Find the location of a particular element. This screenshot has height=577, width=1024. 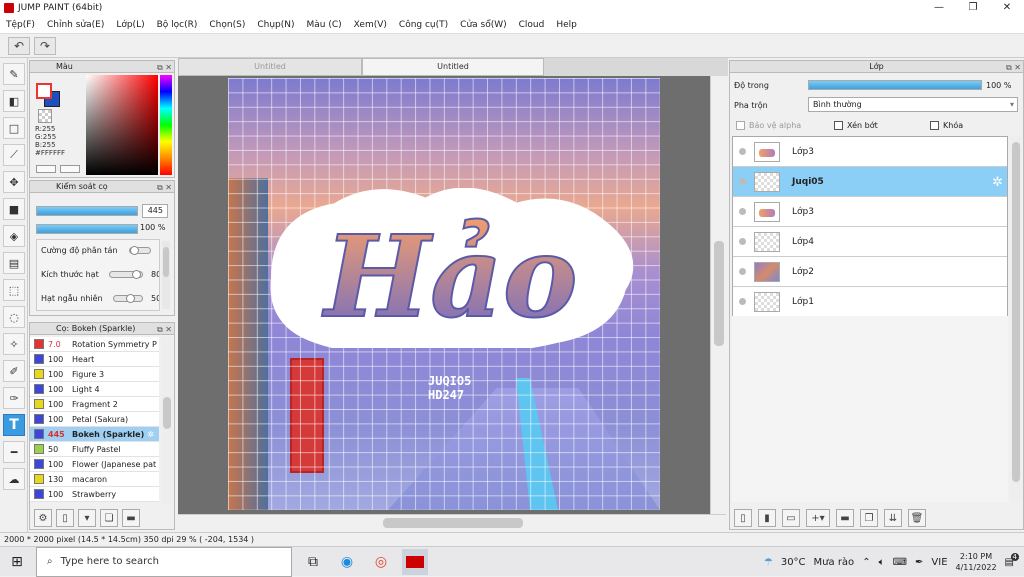

line-tool: ⟋ is located at coordinates (14, 155).